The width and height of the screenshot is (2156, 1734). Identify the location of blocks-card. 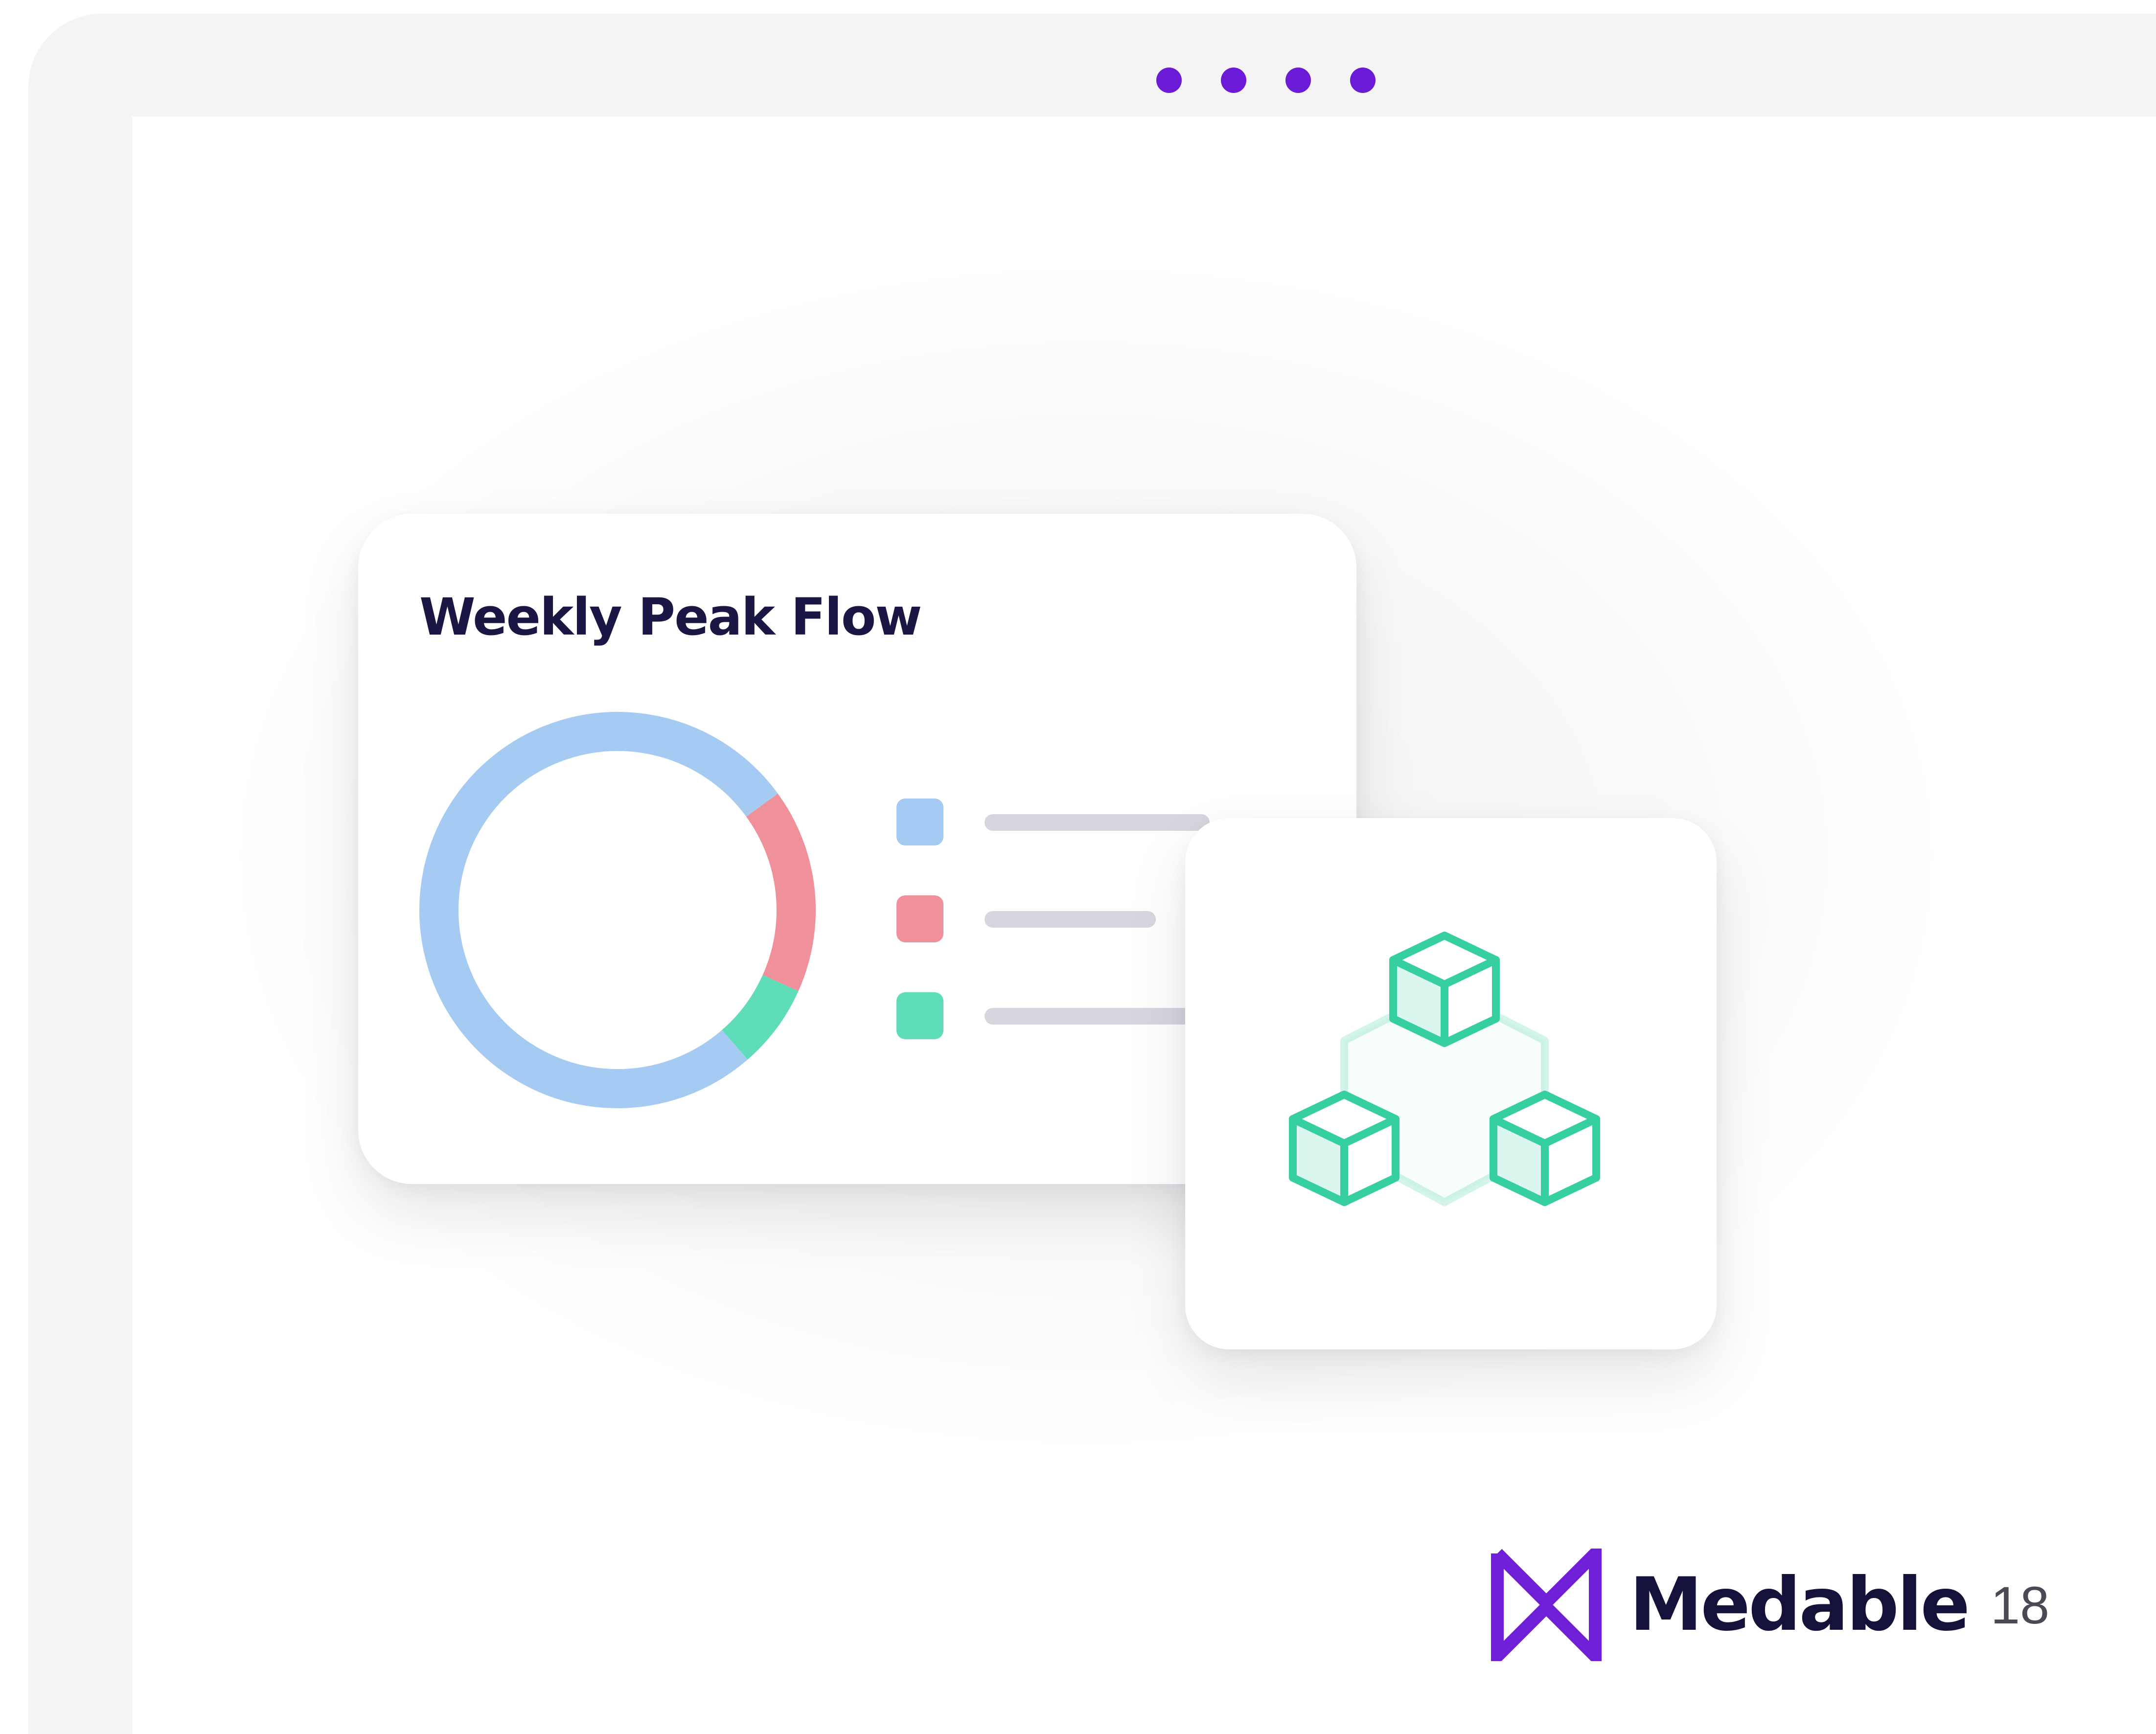
(1451, 1083).